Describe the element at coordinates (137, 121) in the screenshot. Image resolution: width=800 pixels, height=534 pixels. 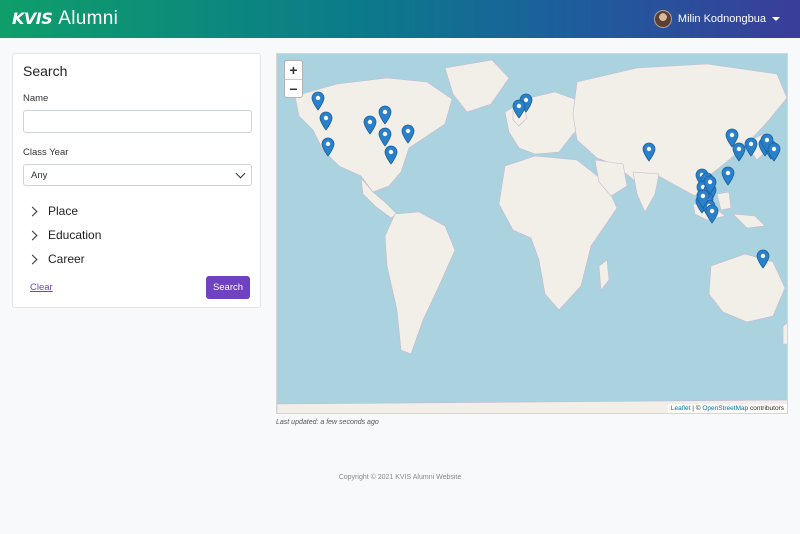
I see `name-input` at that location.